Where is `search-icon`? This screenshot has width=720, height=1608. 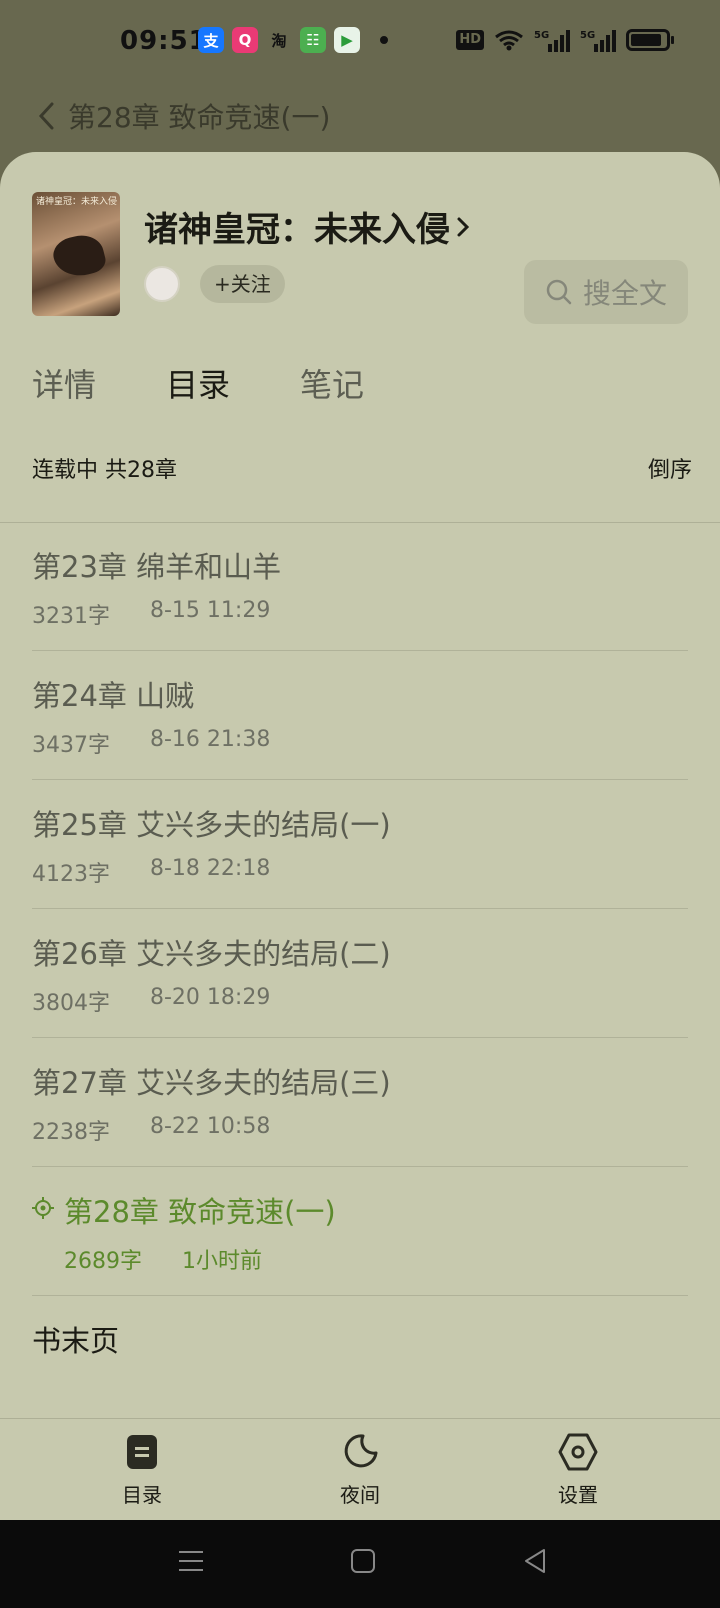 search-icon is located at coordinates (559, 292).